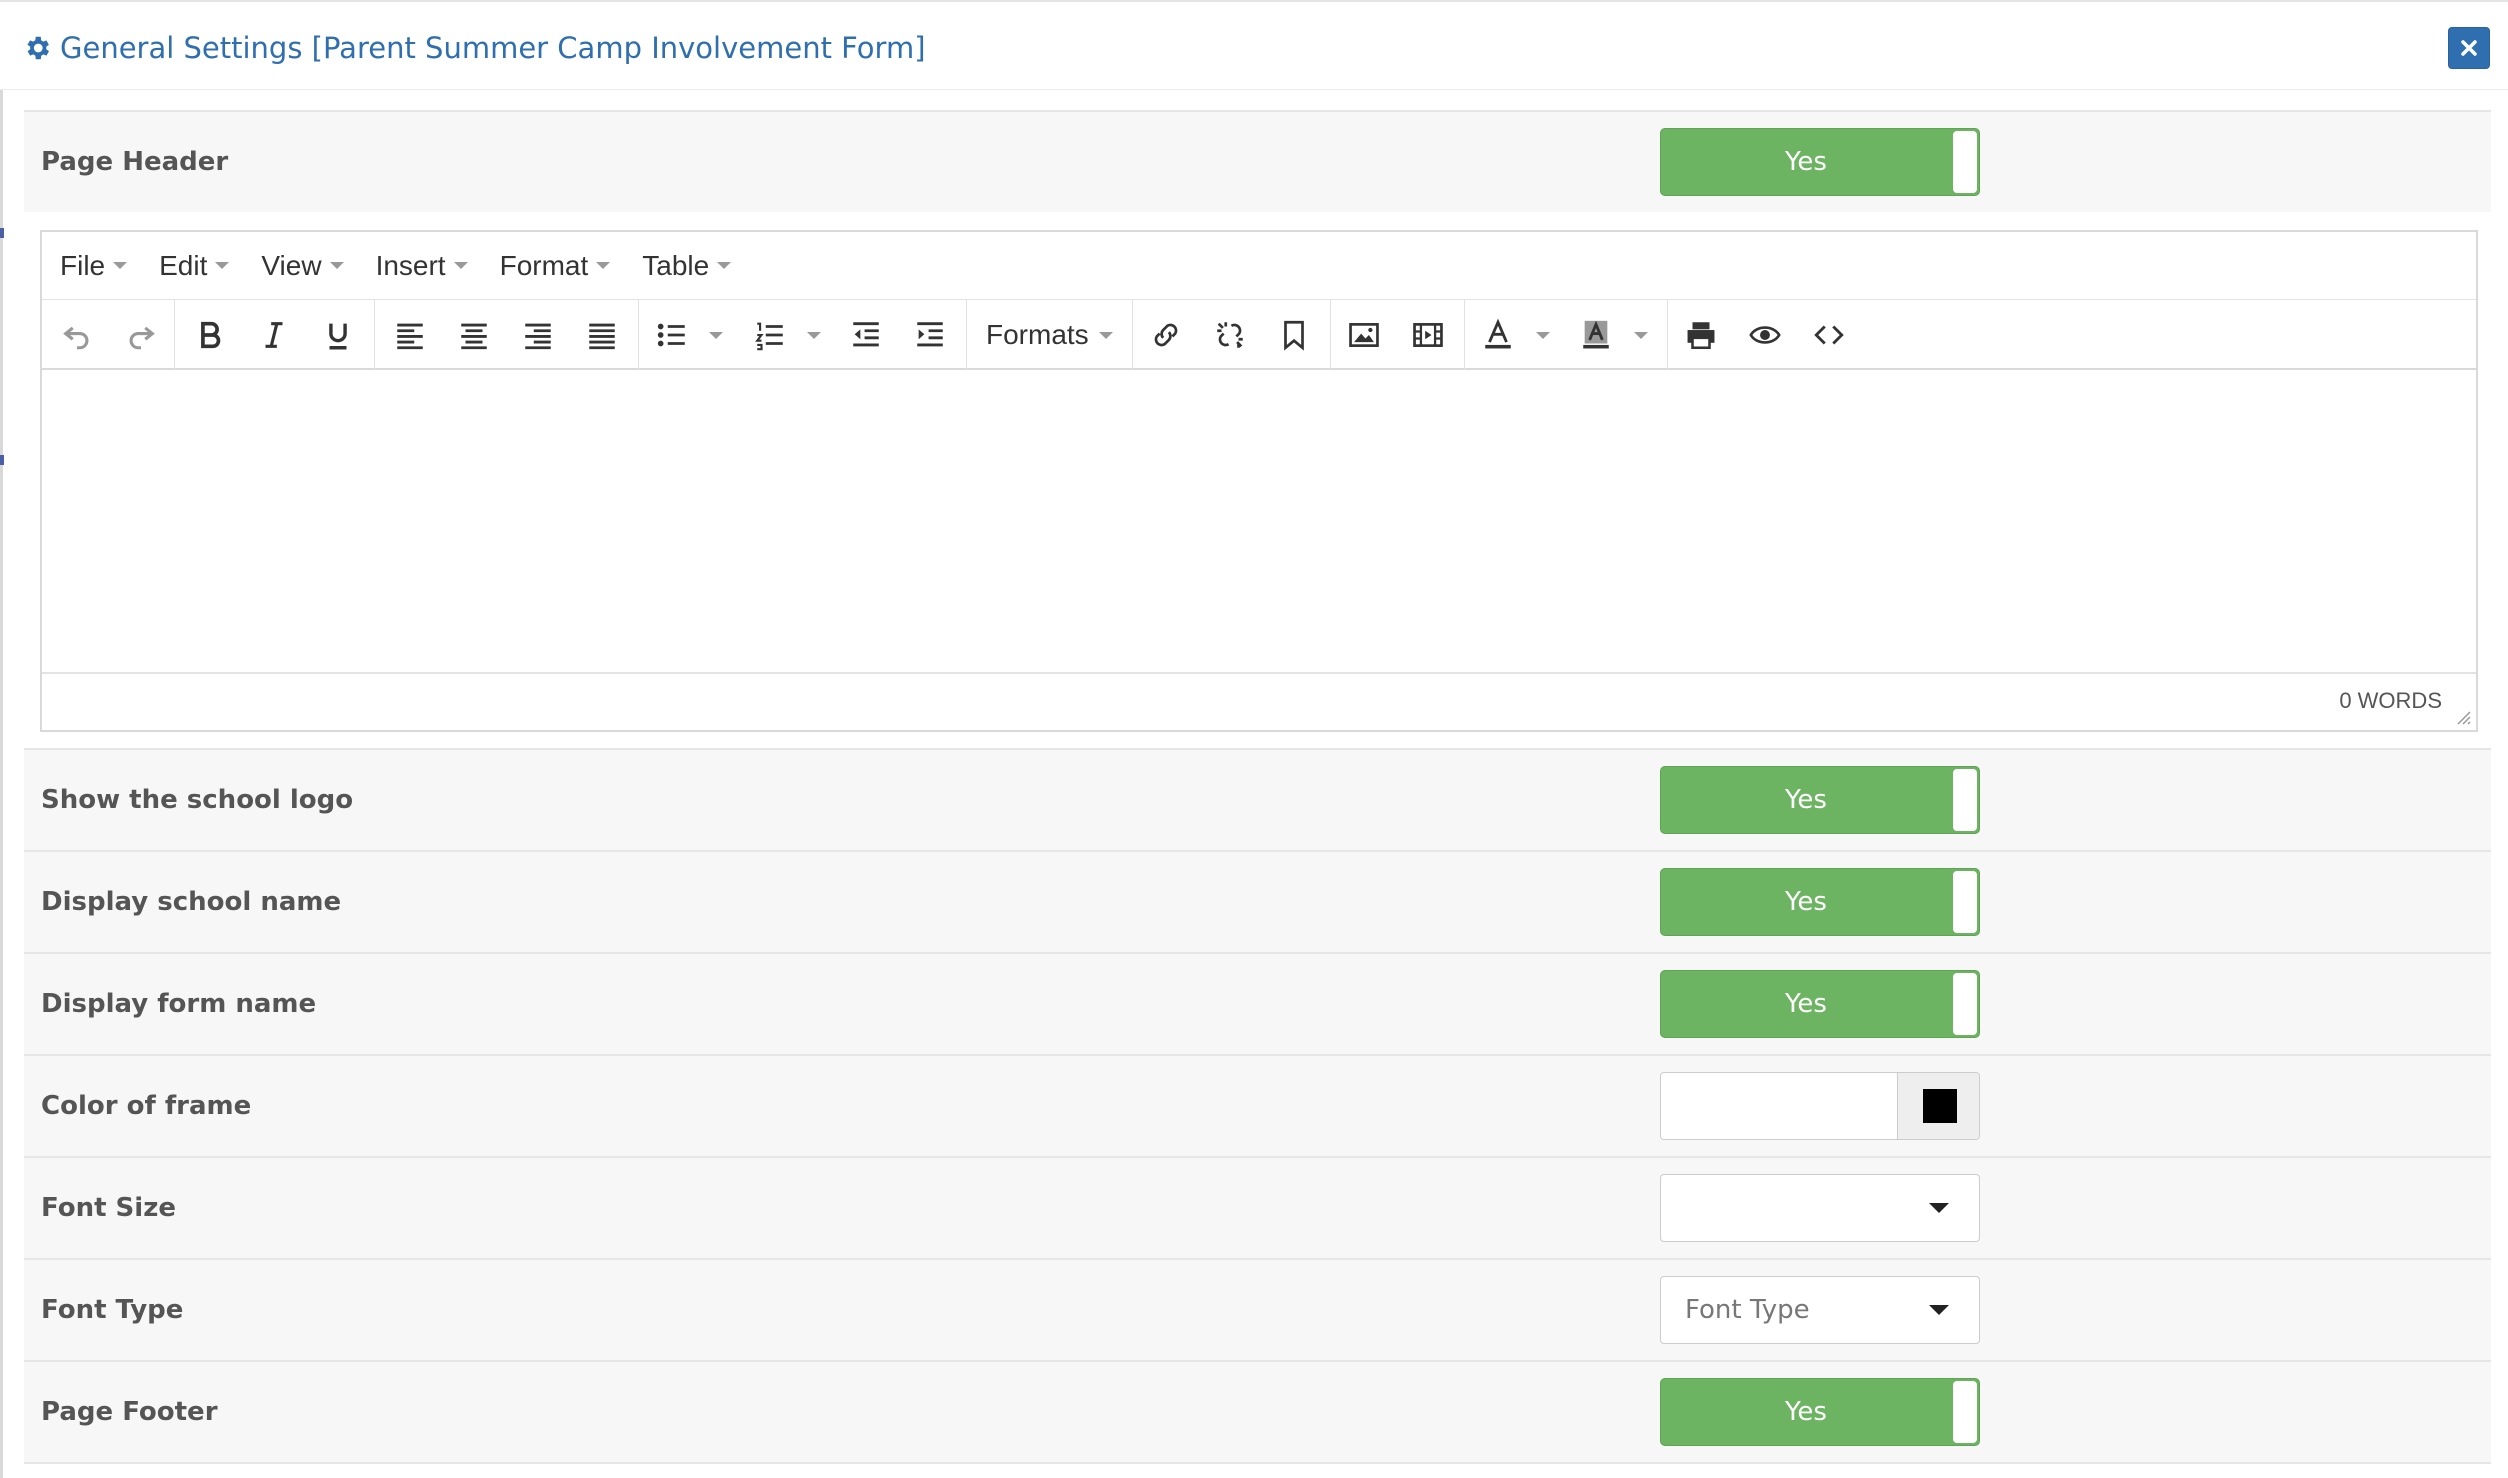  I want to click on color-swatch, so click(1939, 1106).